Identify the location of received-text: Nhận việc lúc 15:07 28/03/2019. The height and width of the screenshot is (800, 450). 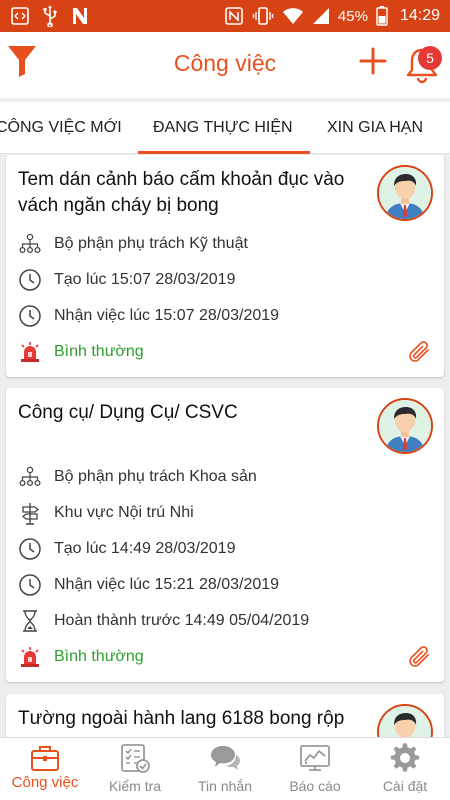
(167, 315).